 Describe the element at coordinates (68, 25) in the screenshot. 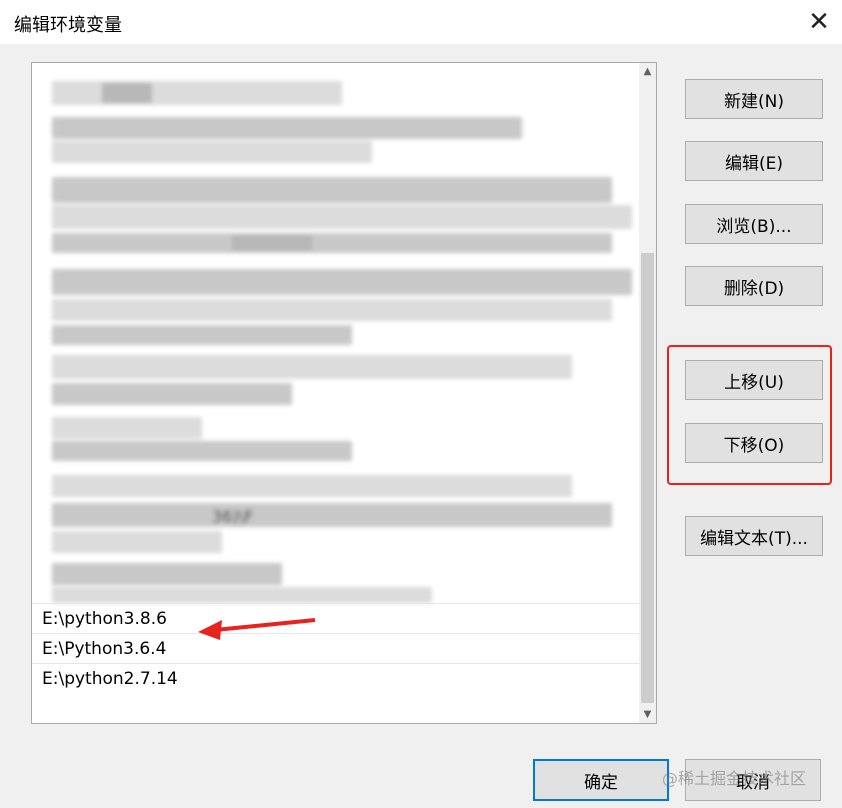

I see `window-title: 编辑环境变量` at that location.